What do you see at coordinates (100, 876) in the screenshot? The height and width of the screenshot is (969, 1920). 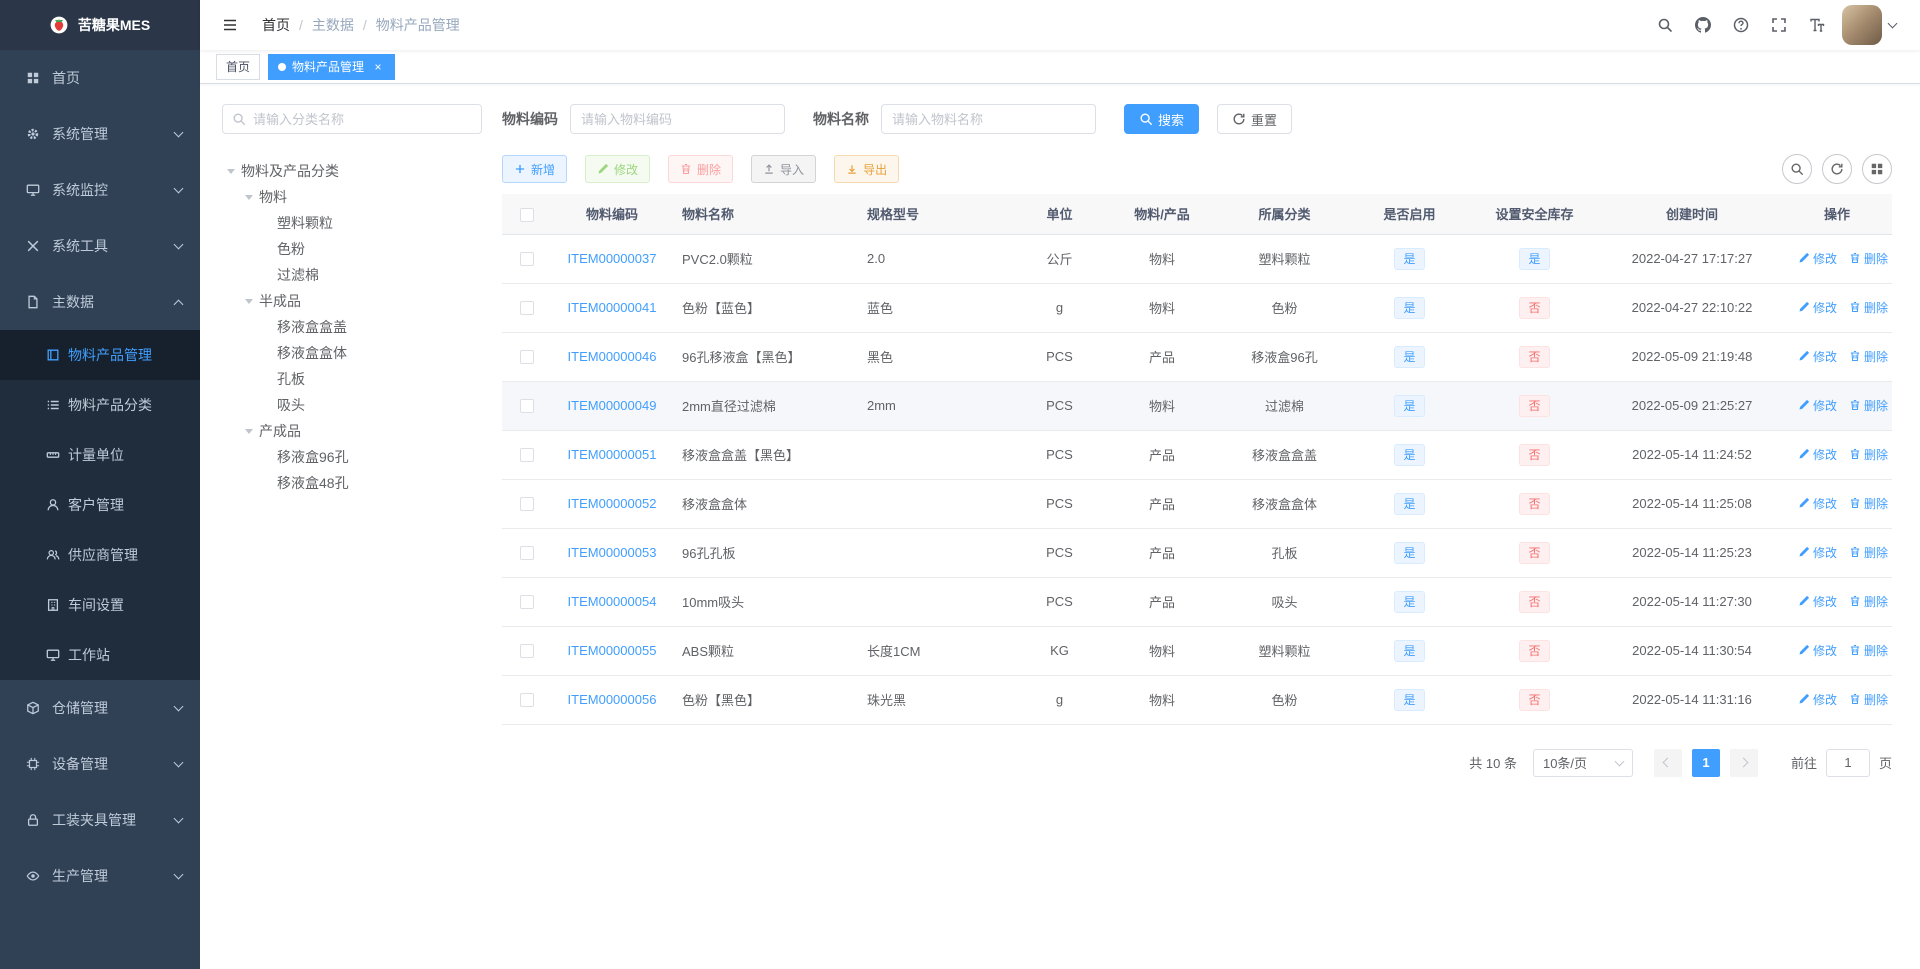 I see `sidebar-item-production-management: 生产管理` at bounding box center [100, 876].